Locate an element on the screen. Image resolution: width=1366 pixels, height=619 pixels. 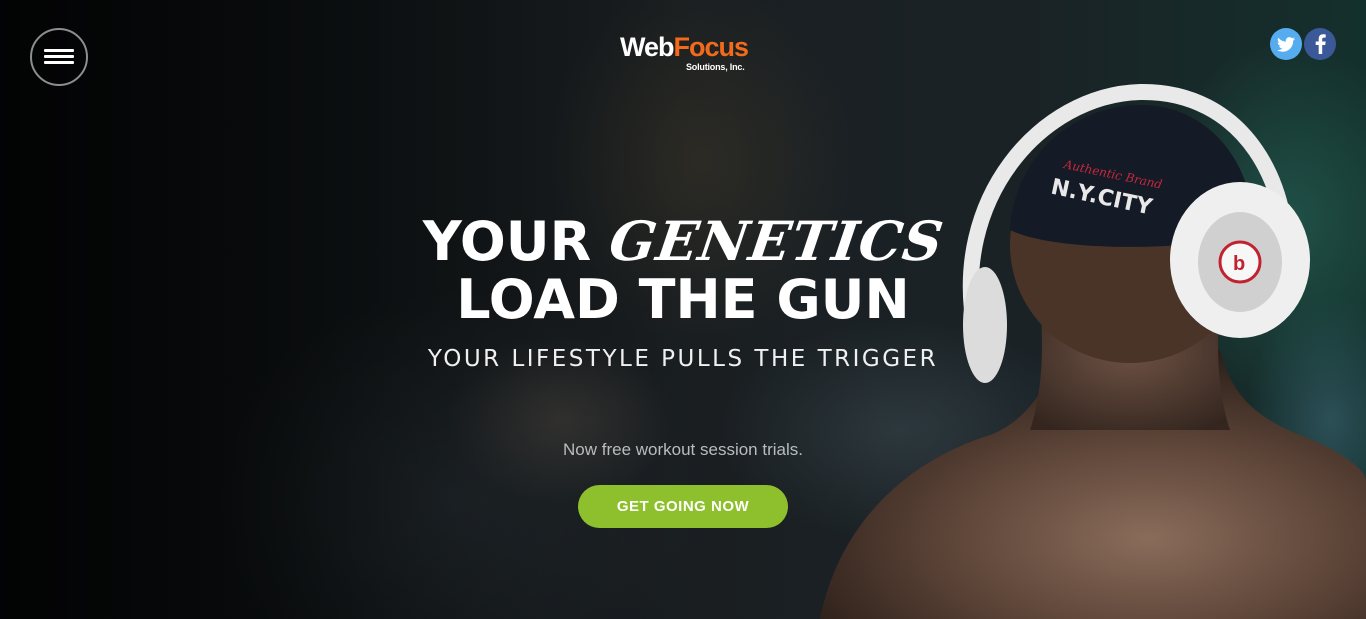
logo-primary-focus: Focus is located at coordinates (711, 47).